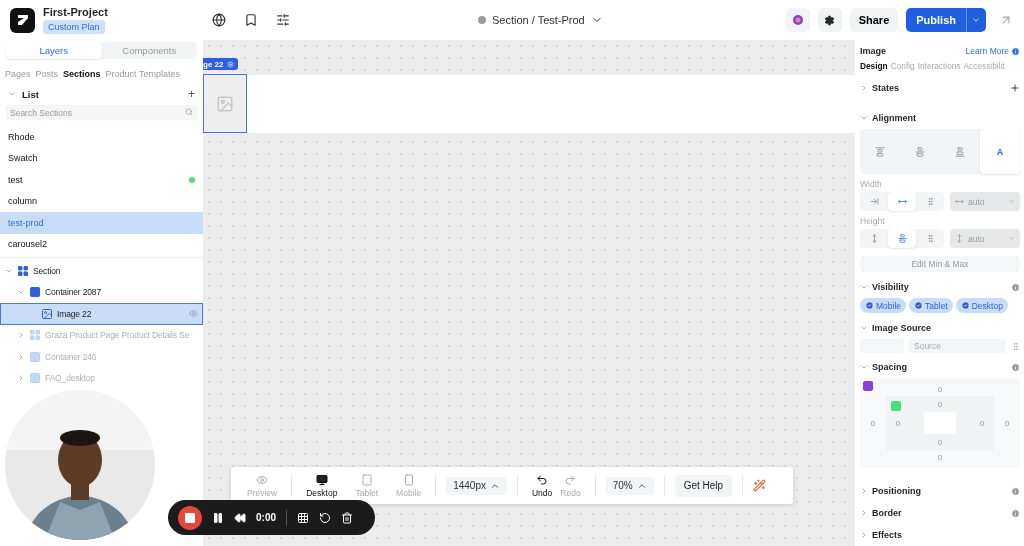  What do you see at coordinates (262, 479) in the screenshot?
I see `eye-icon` at bounding box center [262, 479].